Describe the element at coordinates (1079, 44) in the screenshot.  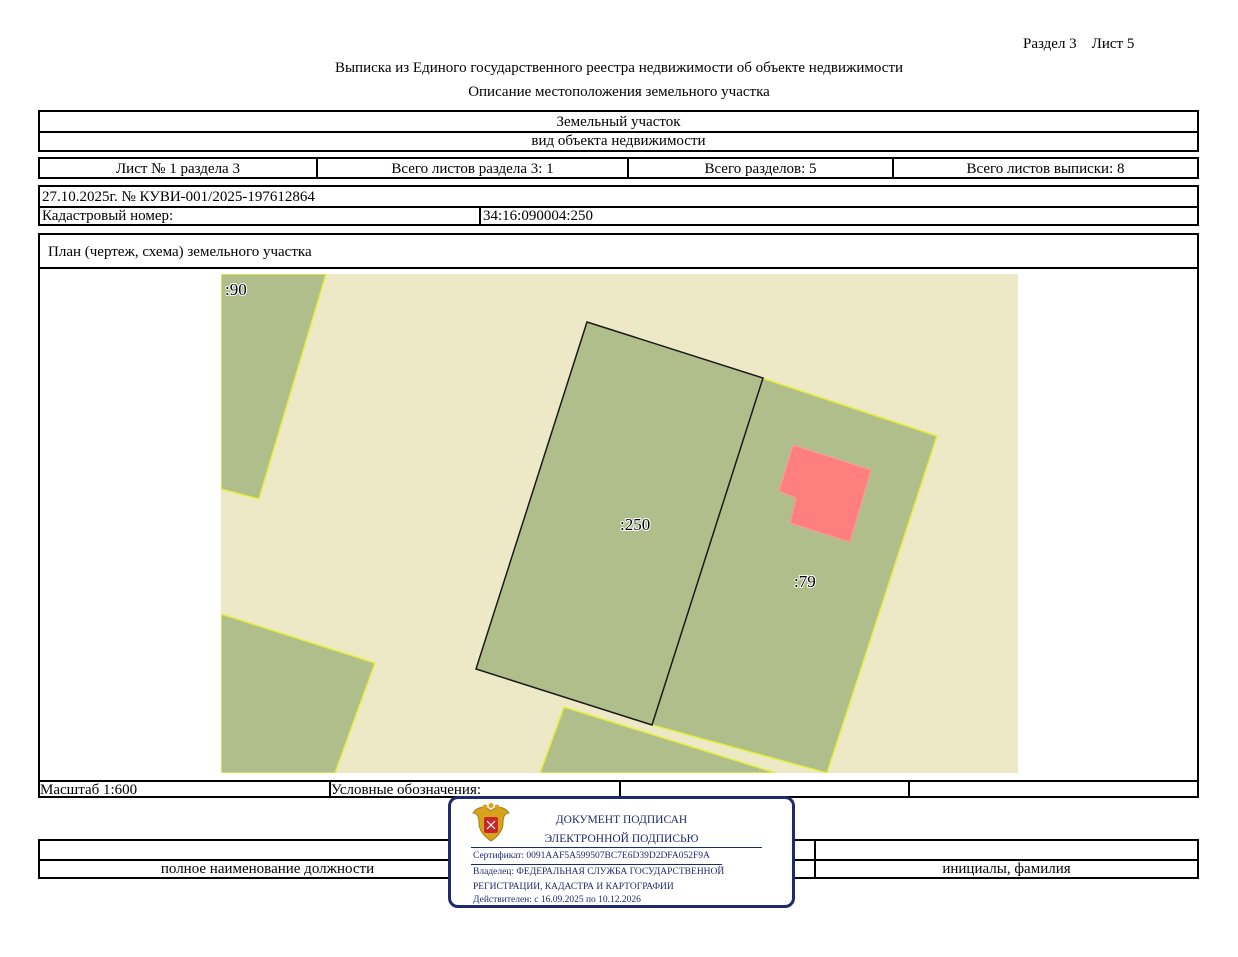
I see `section-sheet: Раздел 3 Лист 5` at that location.